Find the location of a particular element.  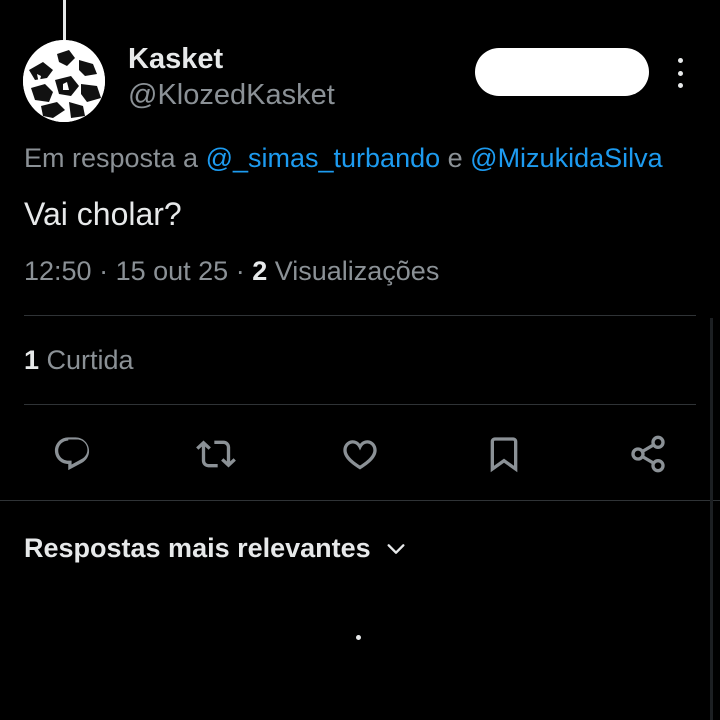

likes-summary: 1 Curtida is located at coordinates (79, 360).